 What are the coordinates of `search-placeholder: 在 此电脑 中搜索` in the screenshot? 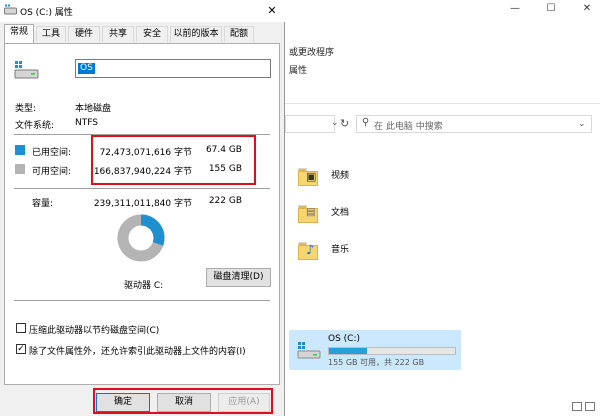 It's located at (408, 127).